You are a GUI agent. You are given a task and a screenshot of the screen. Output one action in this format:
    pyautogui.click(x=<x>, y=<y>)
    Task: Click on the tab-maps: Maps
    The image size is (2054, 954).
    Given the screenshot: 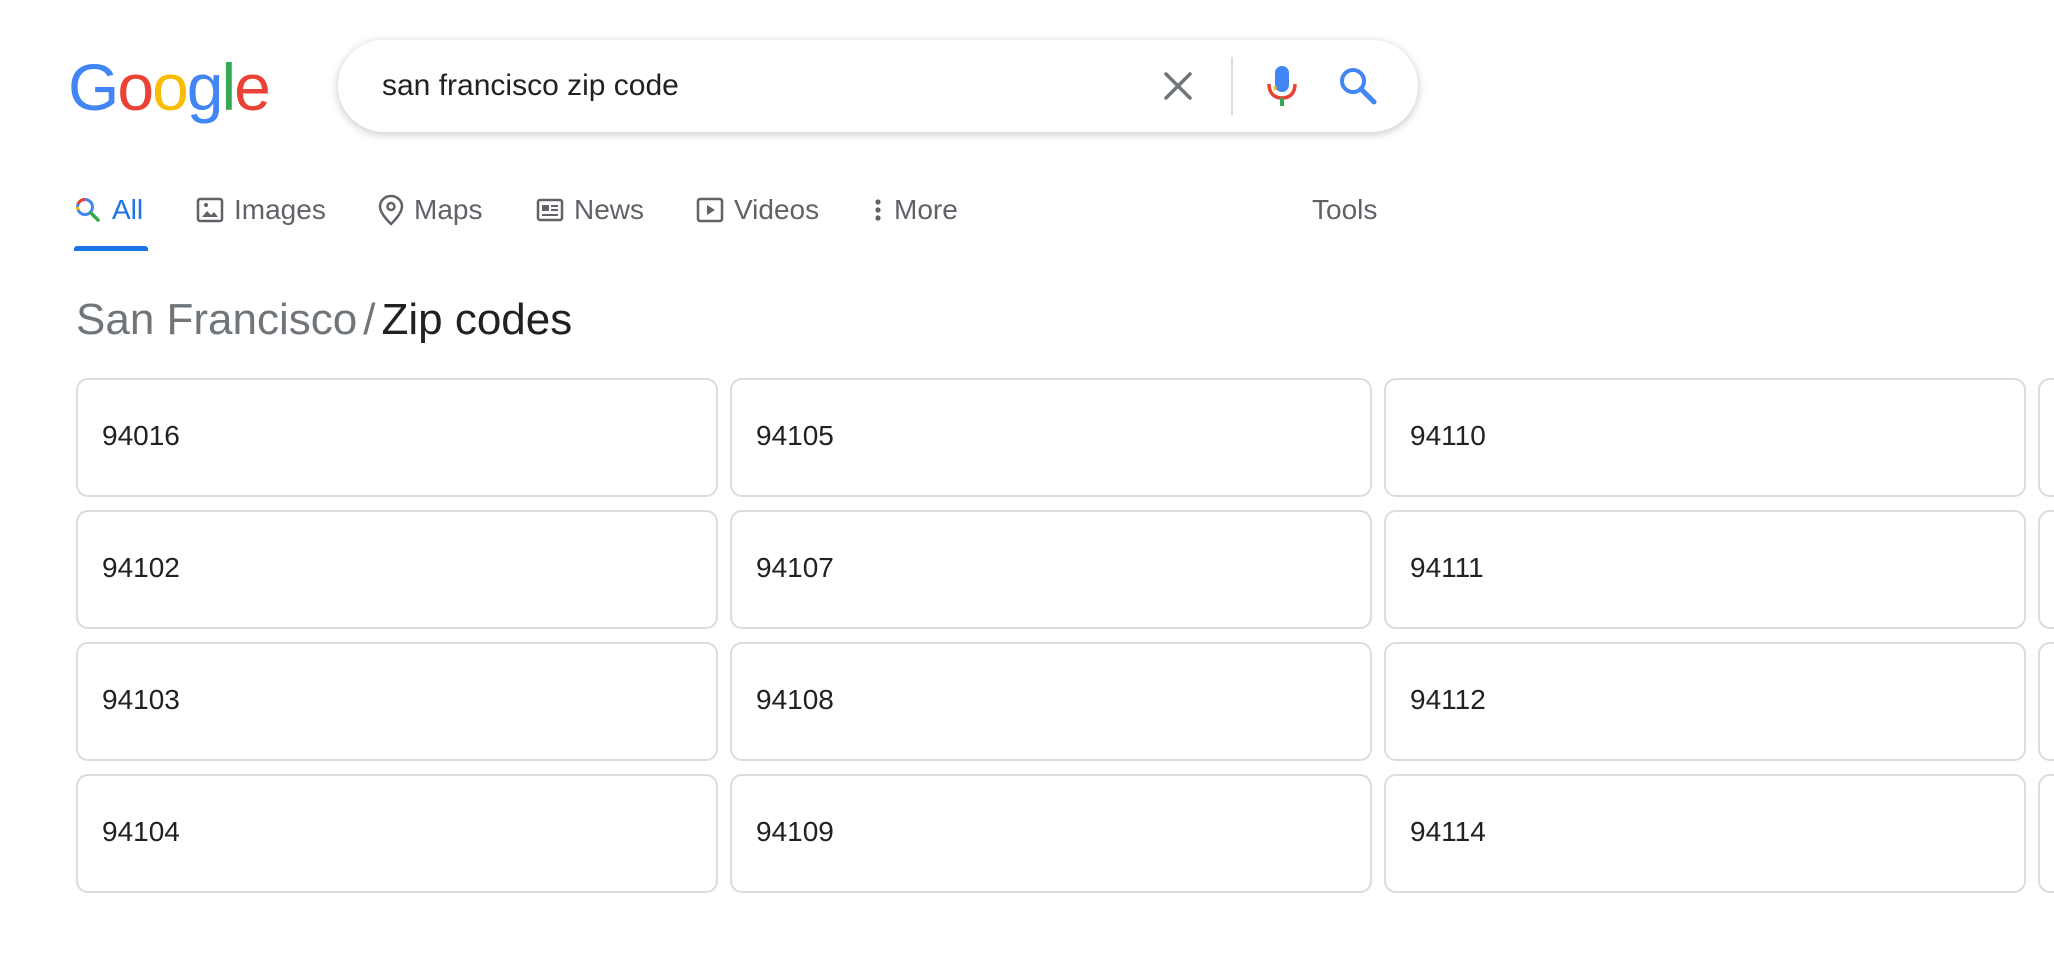 What is the action you would take?
    pyautogui.click(x=430, y=210)
    